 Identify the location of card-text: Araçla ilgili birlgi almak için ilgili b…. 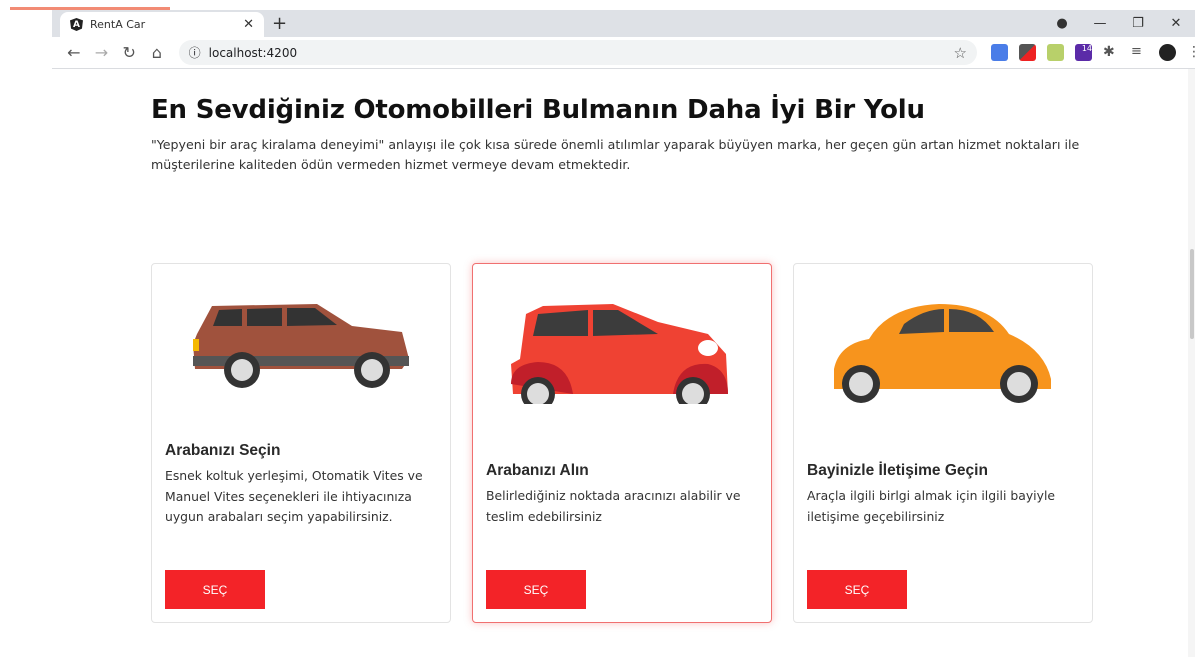
(931, 506).